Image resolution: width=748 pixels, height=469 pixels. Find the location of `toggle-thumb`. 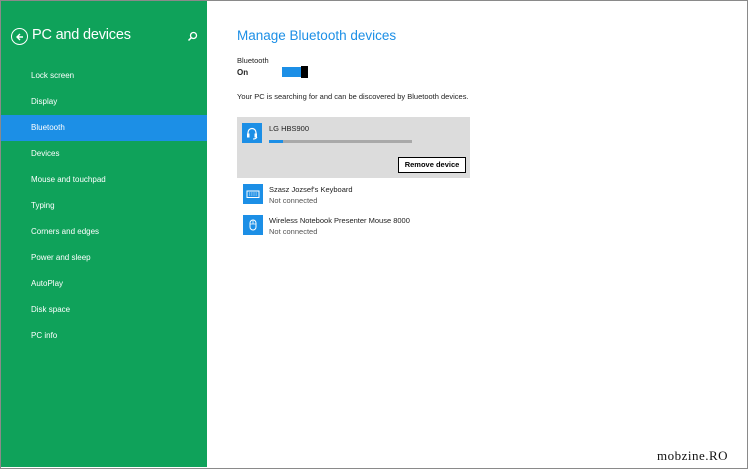

toggle-thumb is located at coordinates (304, 72).